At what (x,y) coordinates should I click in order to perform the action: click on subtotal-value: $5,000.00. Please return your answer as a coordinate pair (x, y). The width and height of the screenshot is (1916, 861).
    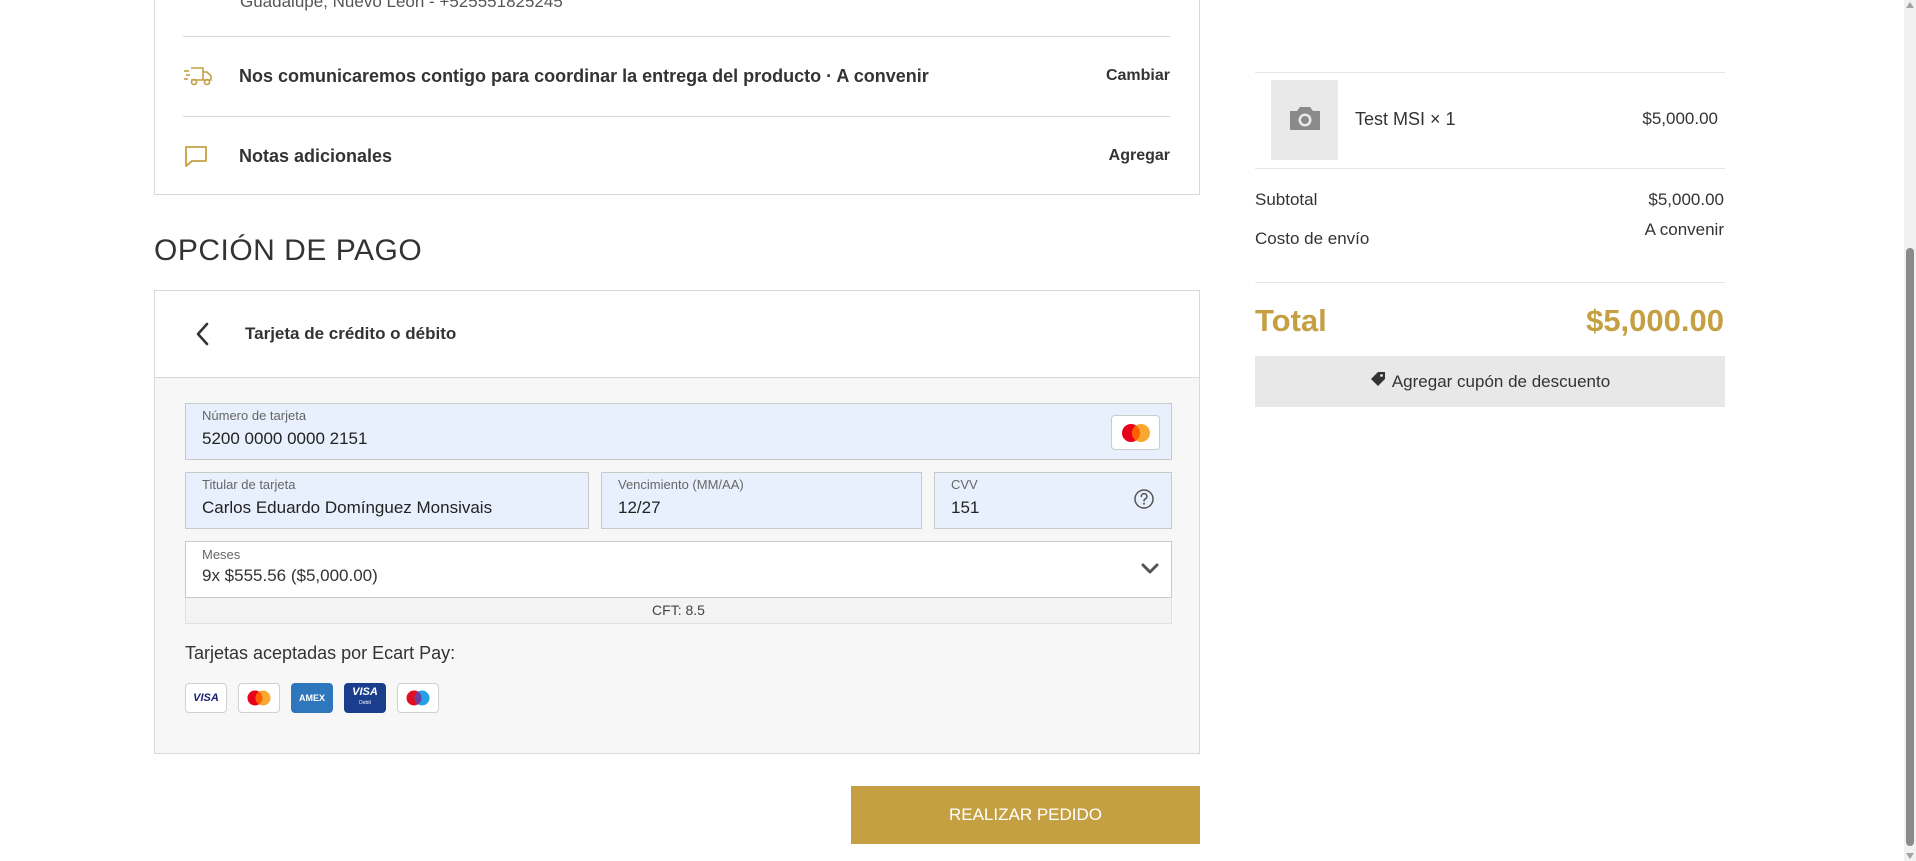
    Looking at the image, I should click on (1686, 199).